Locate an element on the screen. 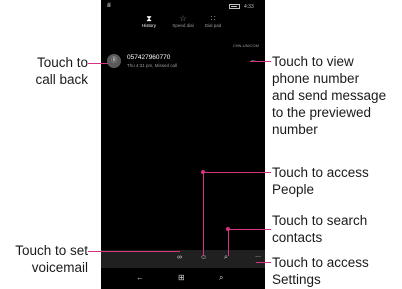  annotation-line-1: Touch to view is located at coordinates (313, 61).